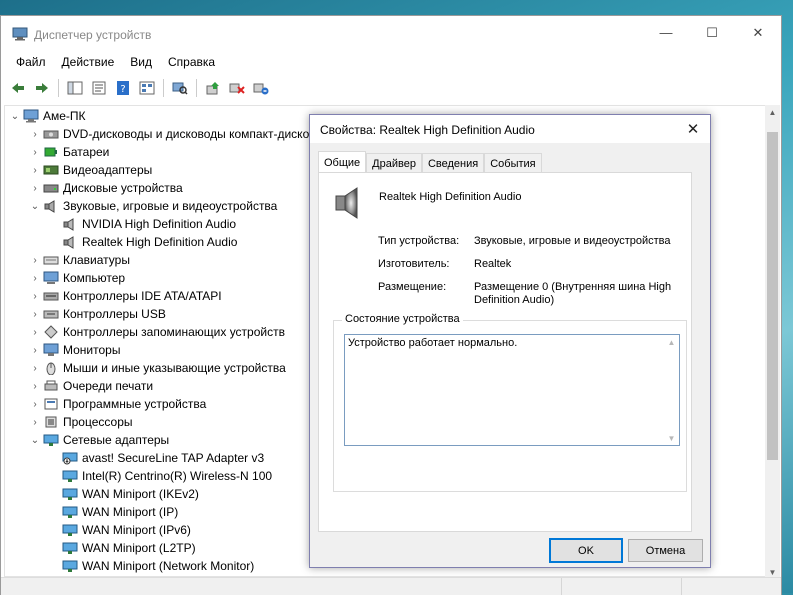 The height and width of the screenshot is (595, 793). Describe the element at coordinates (99, 440) in the screenshot. I see `tree-item: ⌄ Сетевые адаптеры` at that location.